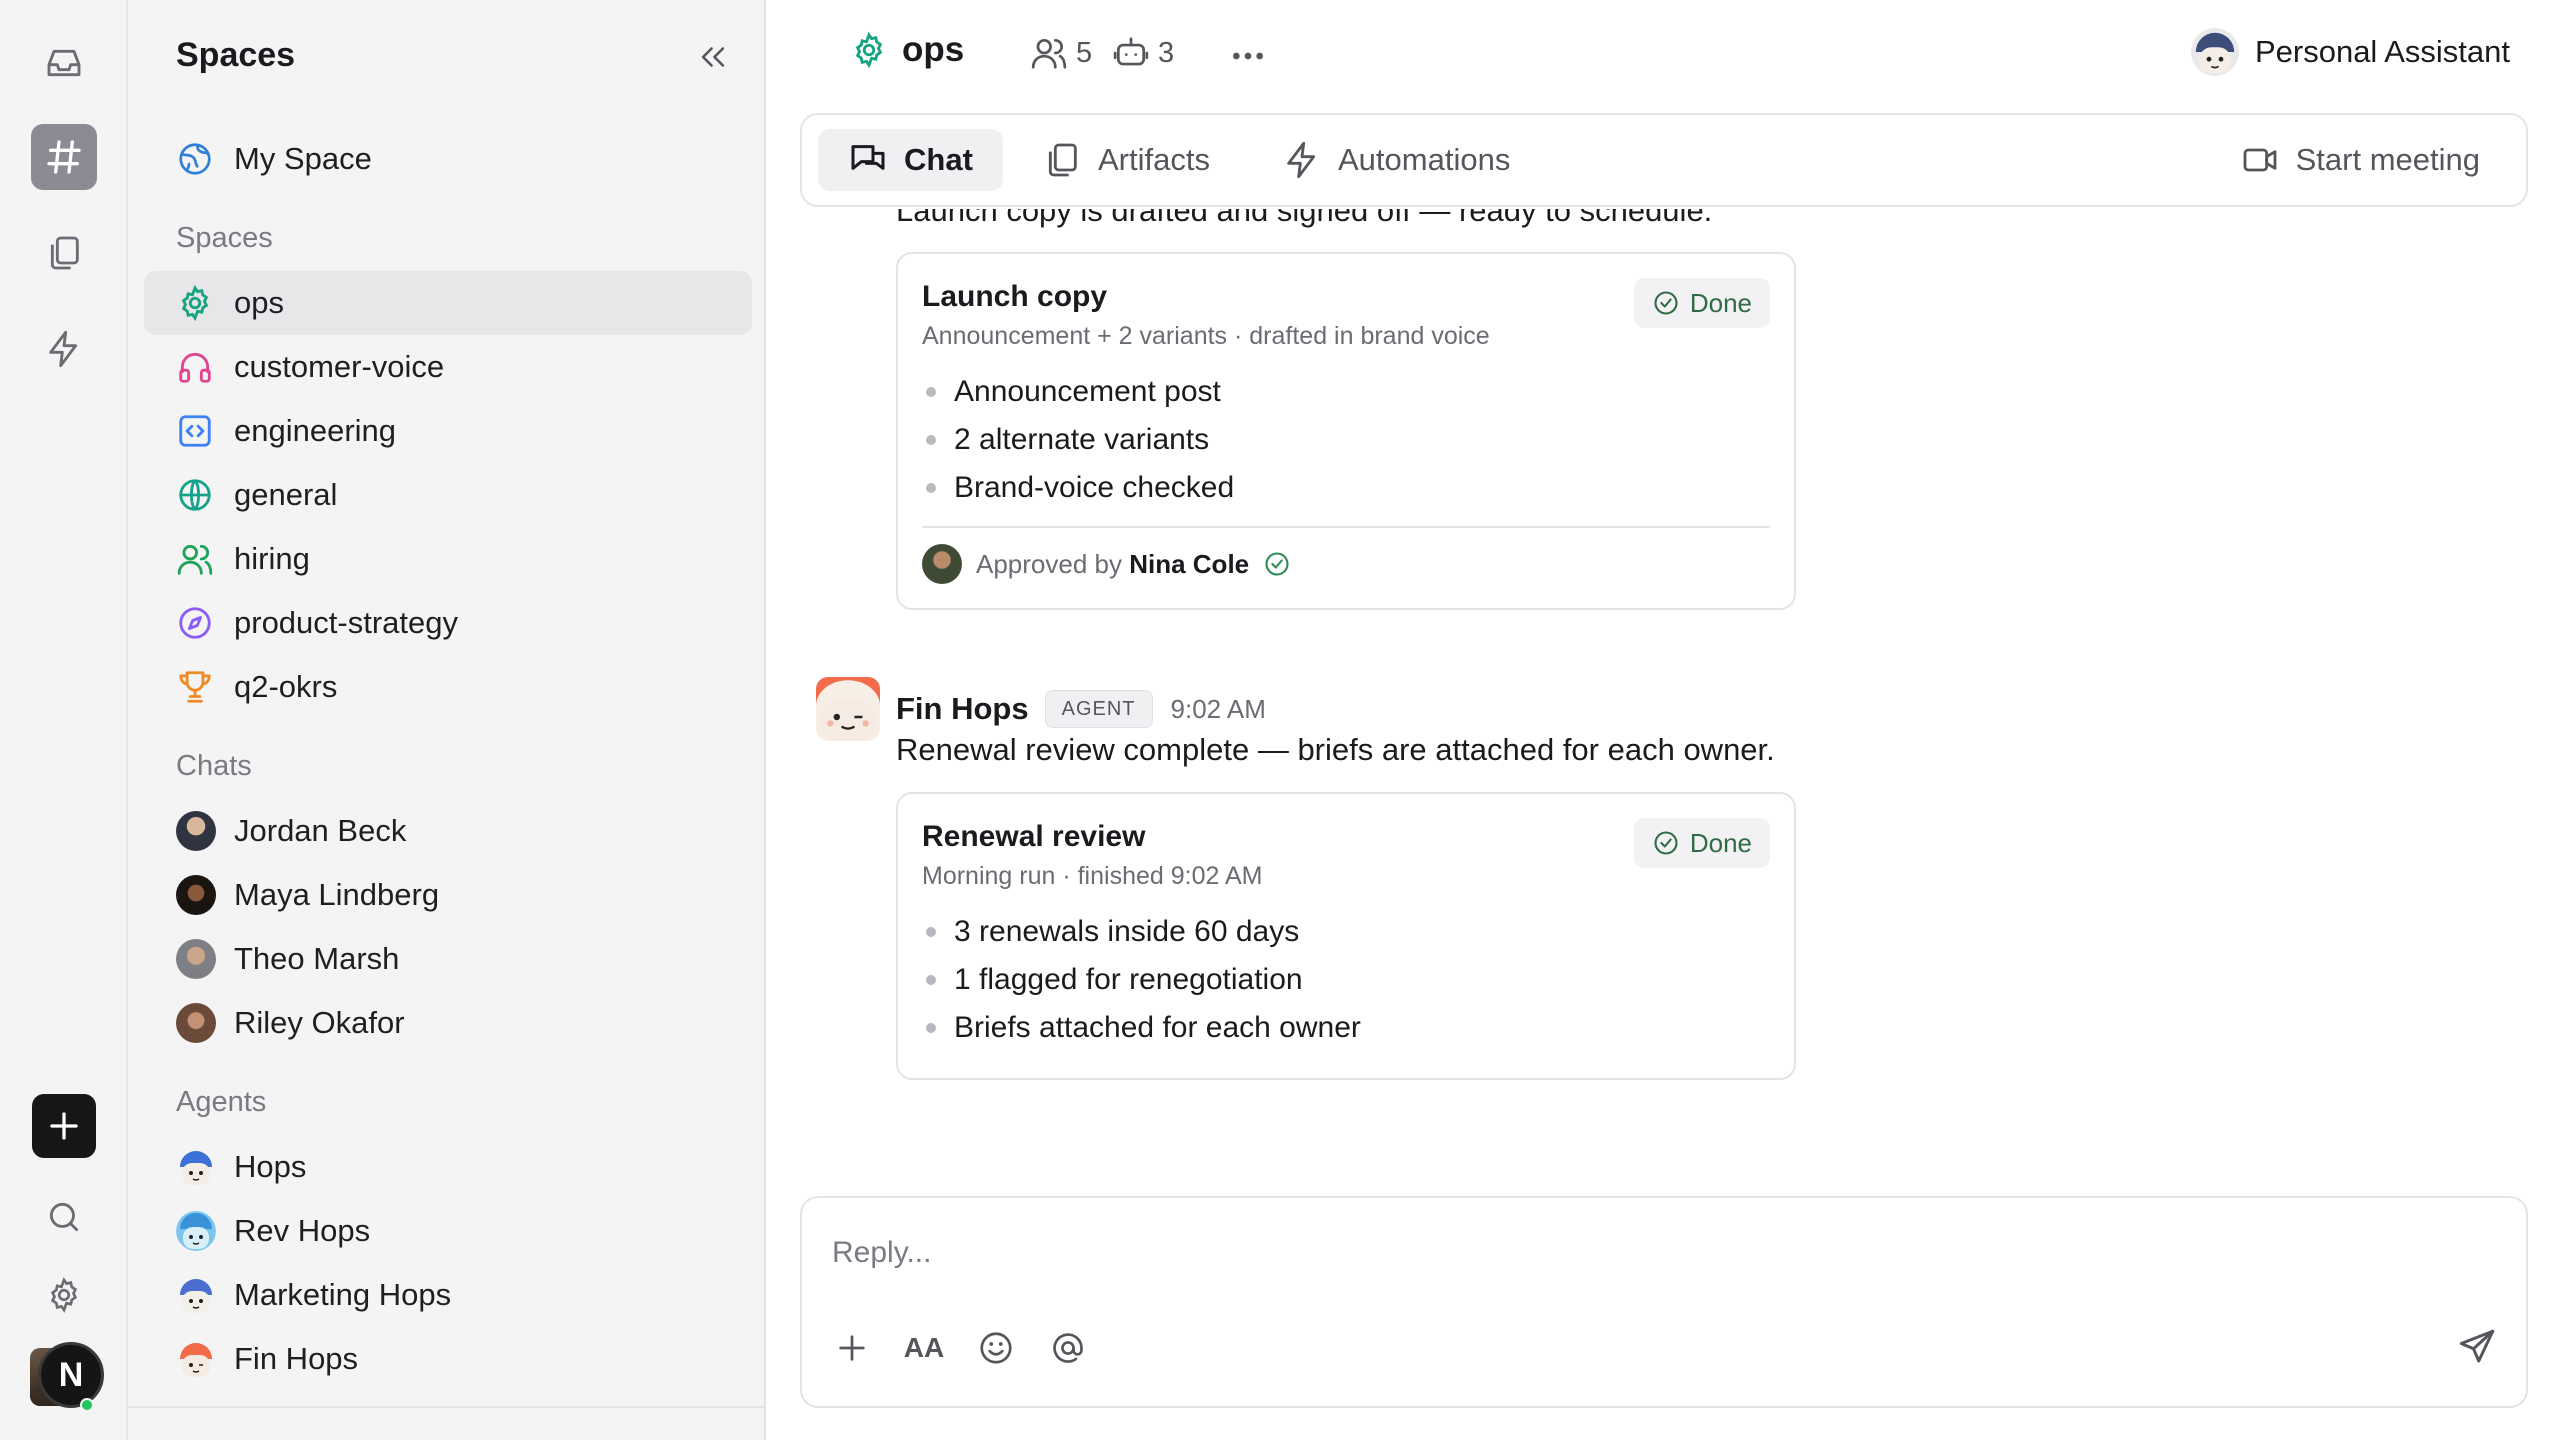  What do you see at coordinates (286, 686) in the screenshot?
I see `sidebar-item-label: q2-okrs` at bounding box center [286, 686].